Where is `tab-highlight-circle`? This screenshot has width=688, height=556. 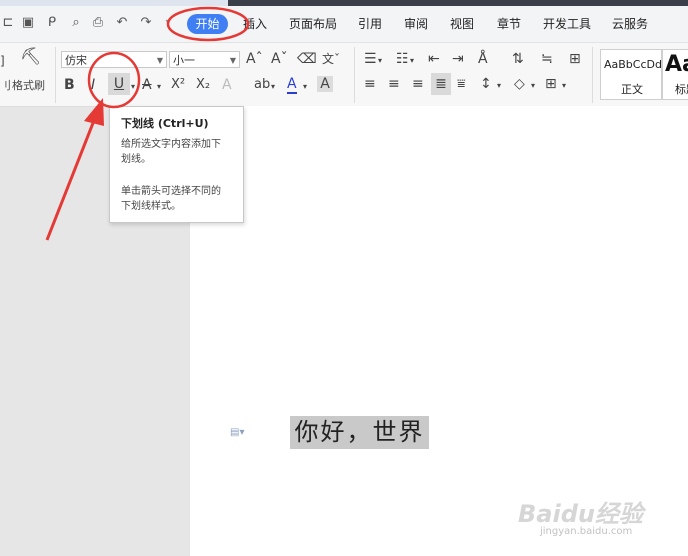
tab-highlight-circle is located at coordinates (208, 24).